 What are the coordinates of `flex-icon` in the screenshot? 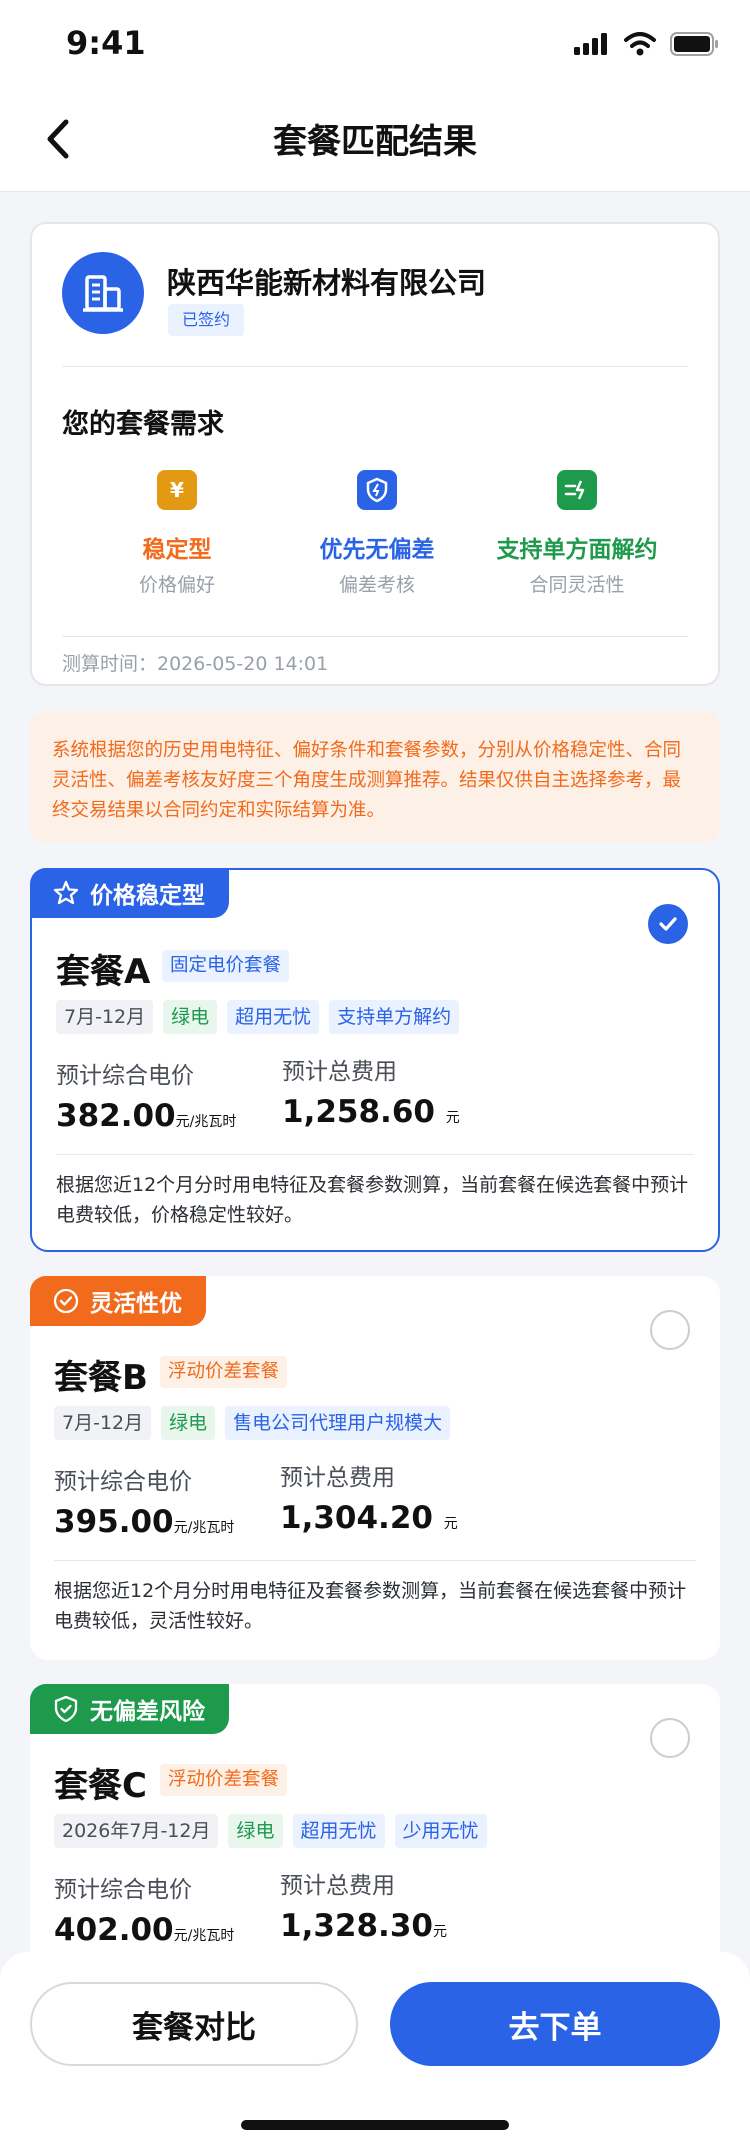 It's located at (577, 490).